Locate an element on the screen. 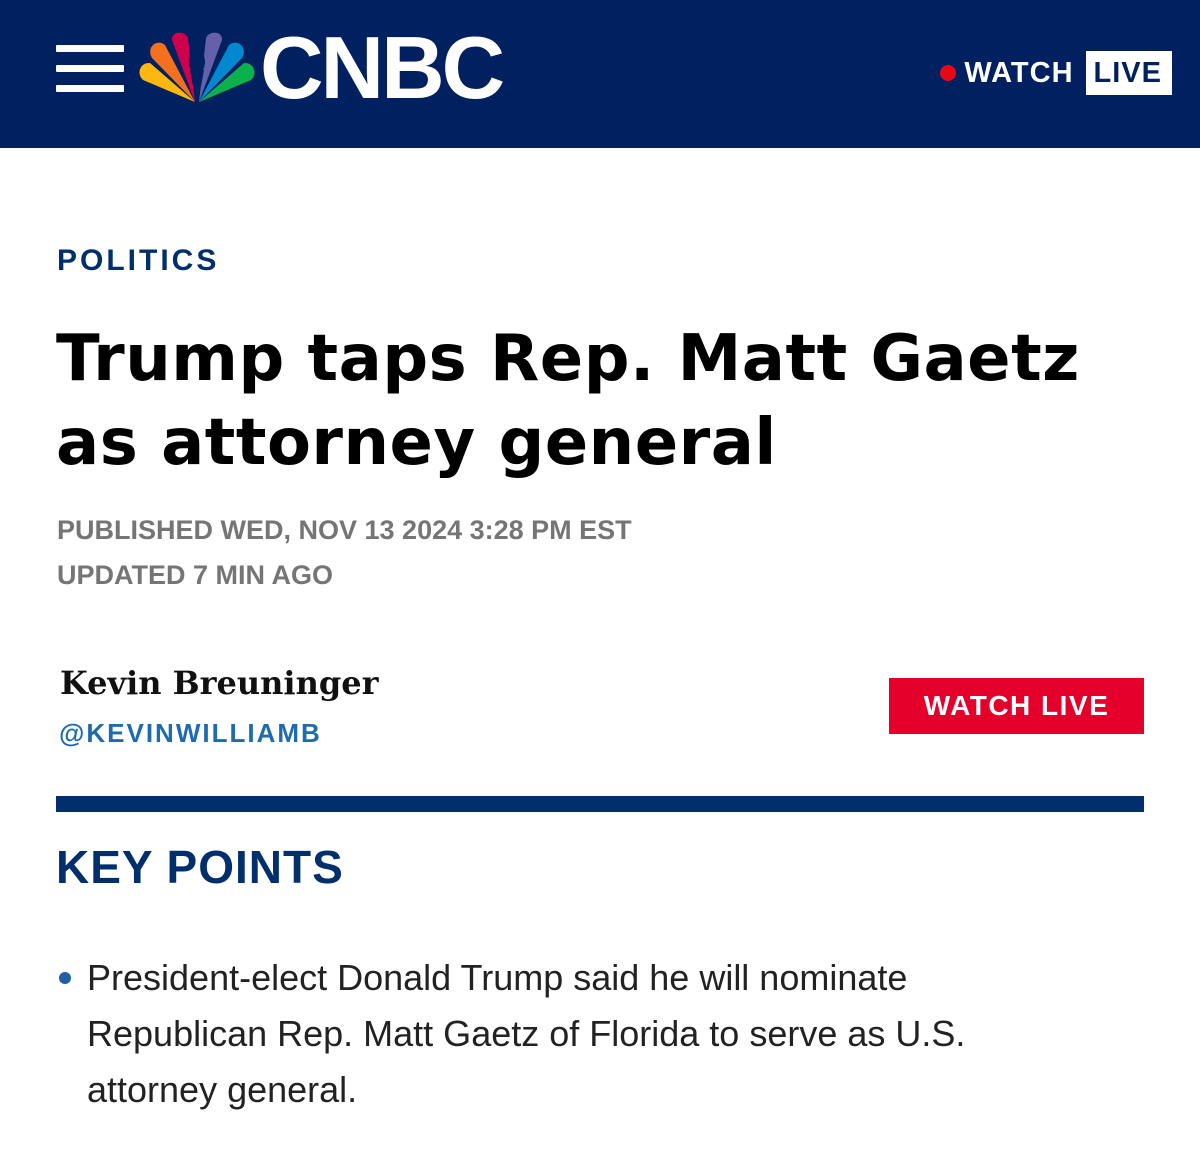 The width and height of the screenshot is (1200, 1167). top-navigation-bar: CNBC WATCH LIVE is located at coordinates (600, 74).